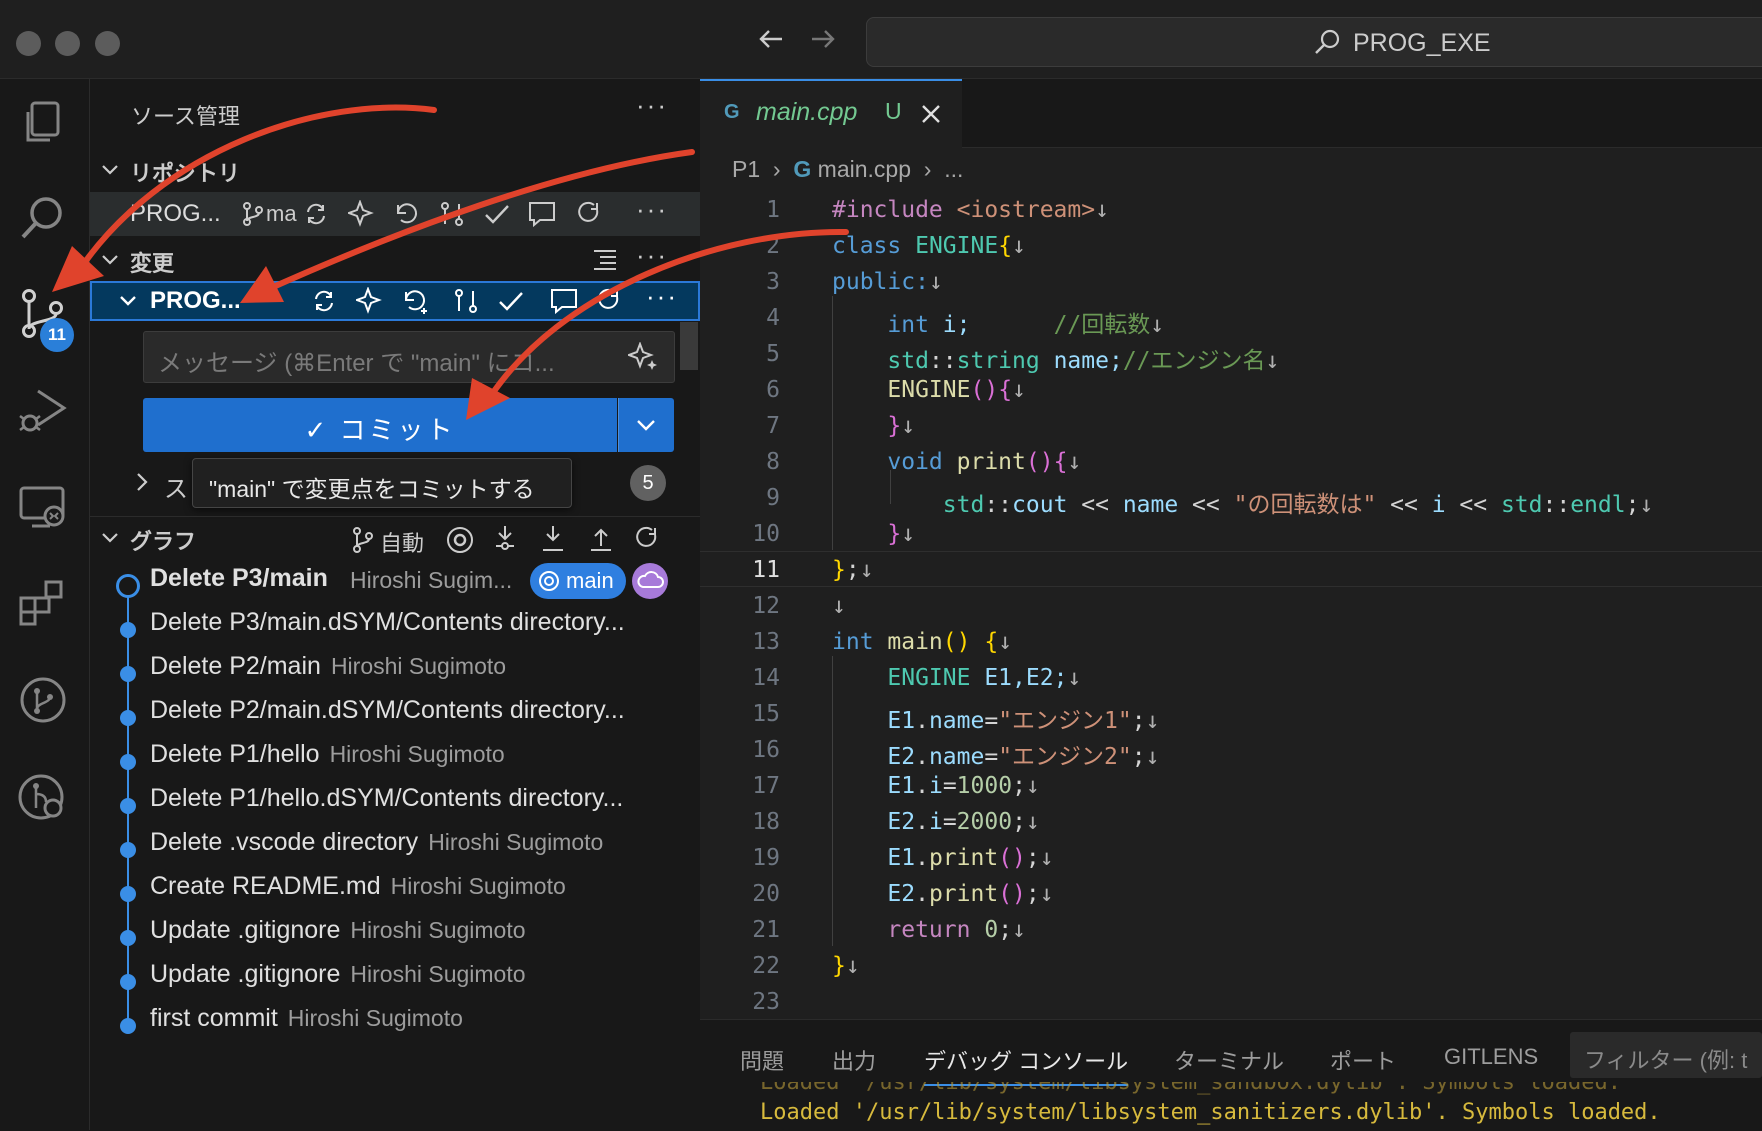  I want to click on run-debug-icon, so click(43, 410).